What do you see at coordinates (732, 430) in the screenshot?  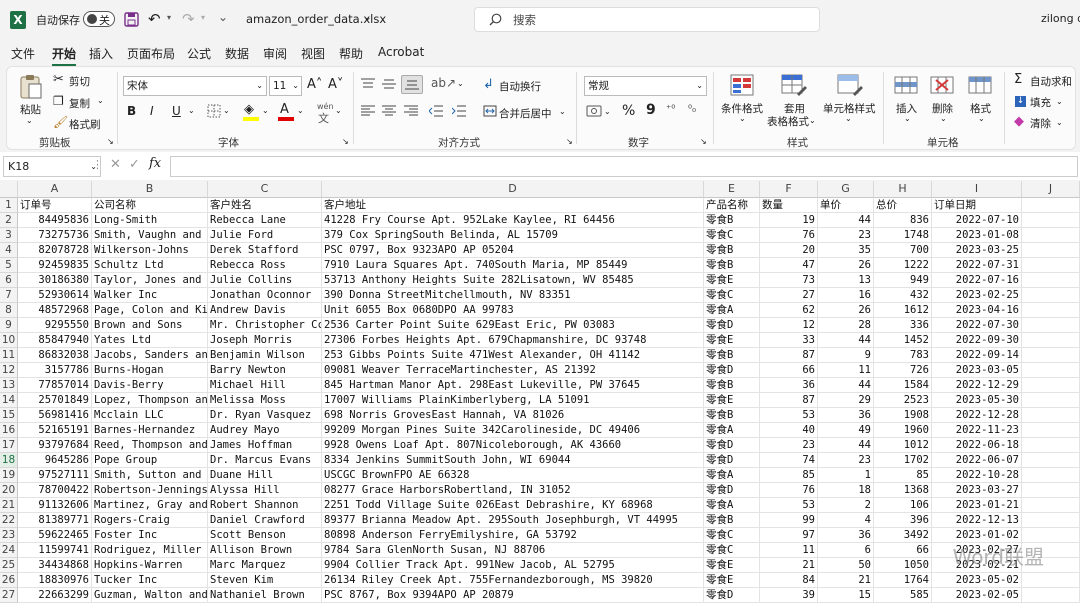 I see `table-cell: 零食A` at bounding box center [732, 430].